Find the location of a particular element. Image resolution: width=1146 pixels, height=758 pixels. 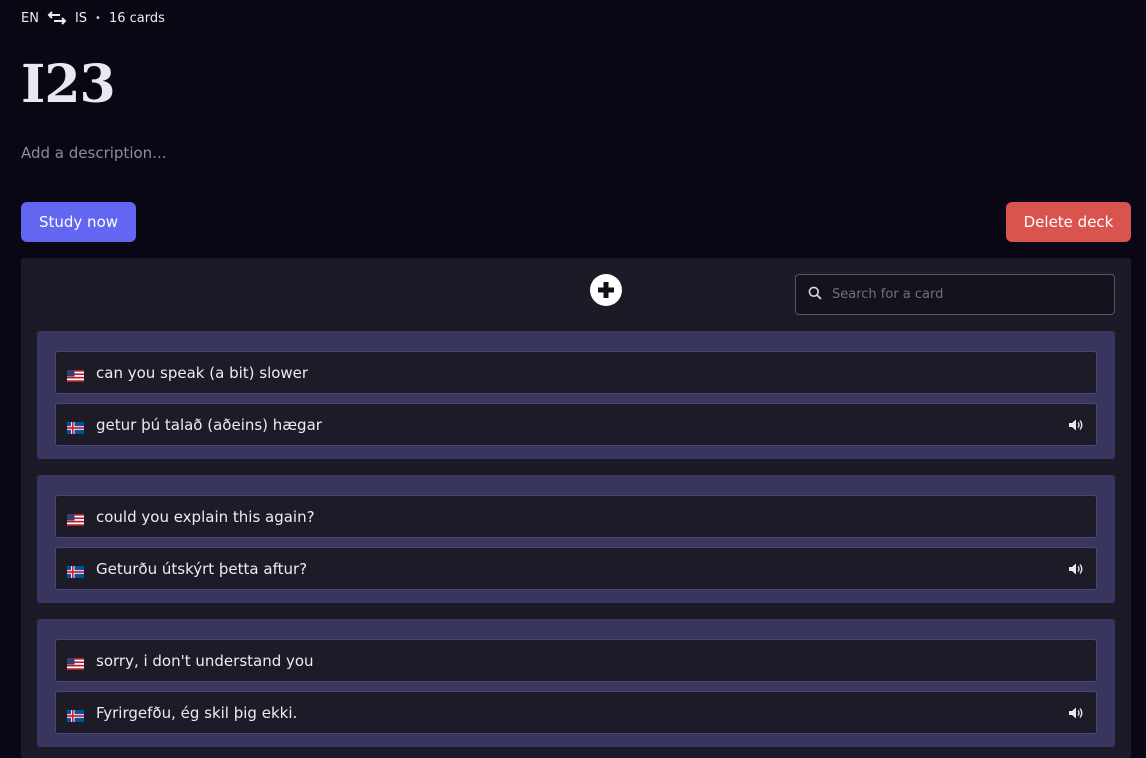

card-front-text: could you explain this again? is located at coordinates (205, 516).